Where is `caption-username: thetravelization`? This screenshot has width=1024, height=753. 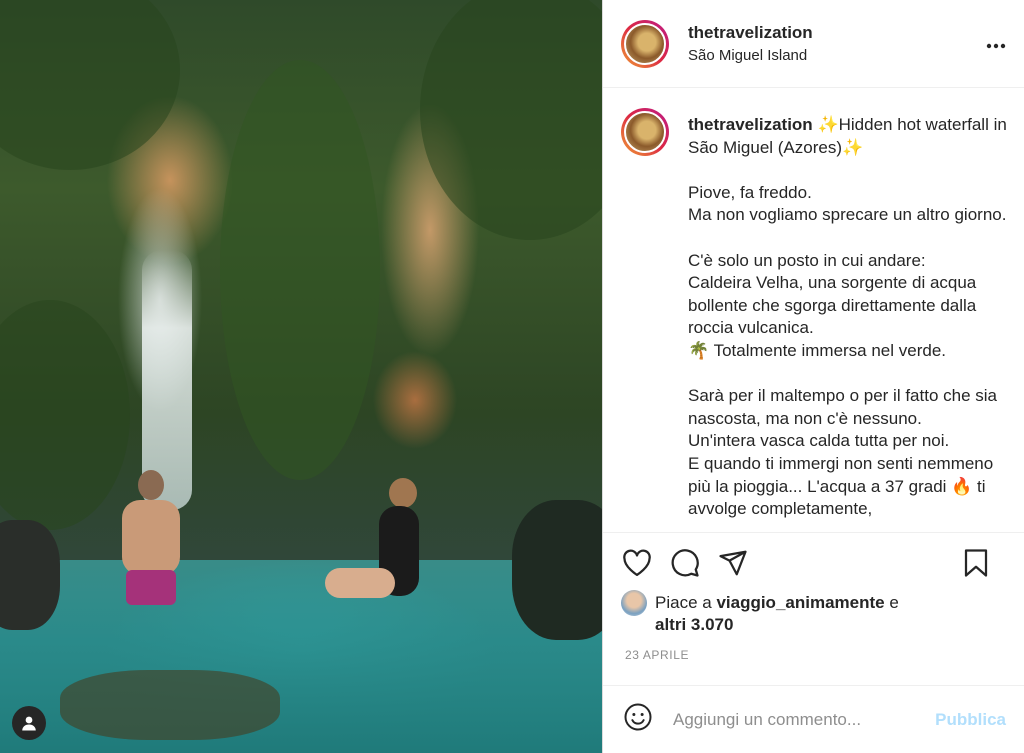
caption-username: thetravelization is located at coordinates (750, 124).